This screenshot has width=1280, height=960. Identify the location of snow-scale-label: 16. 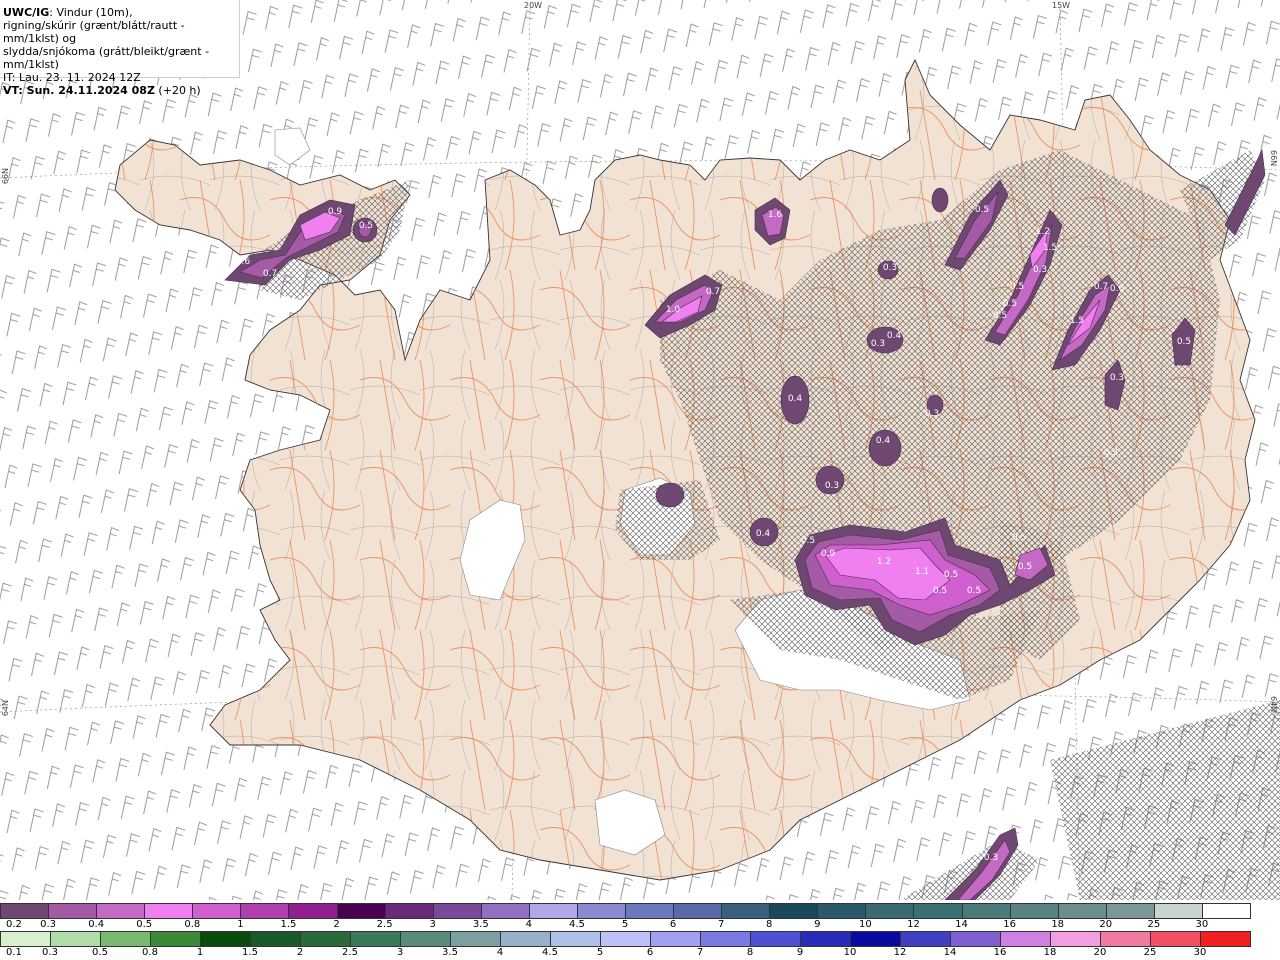
(1009, 924).